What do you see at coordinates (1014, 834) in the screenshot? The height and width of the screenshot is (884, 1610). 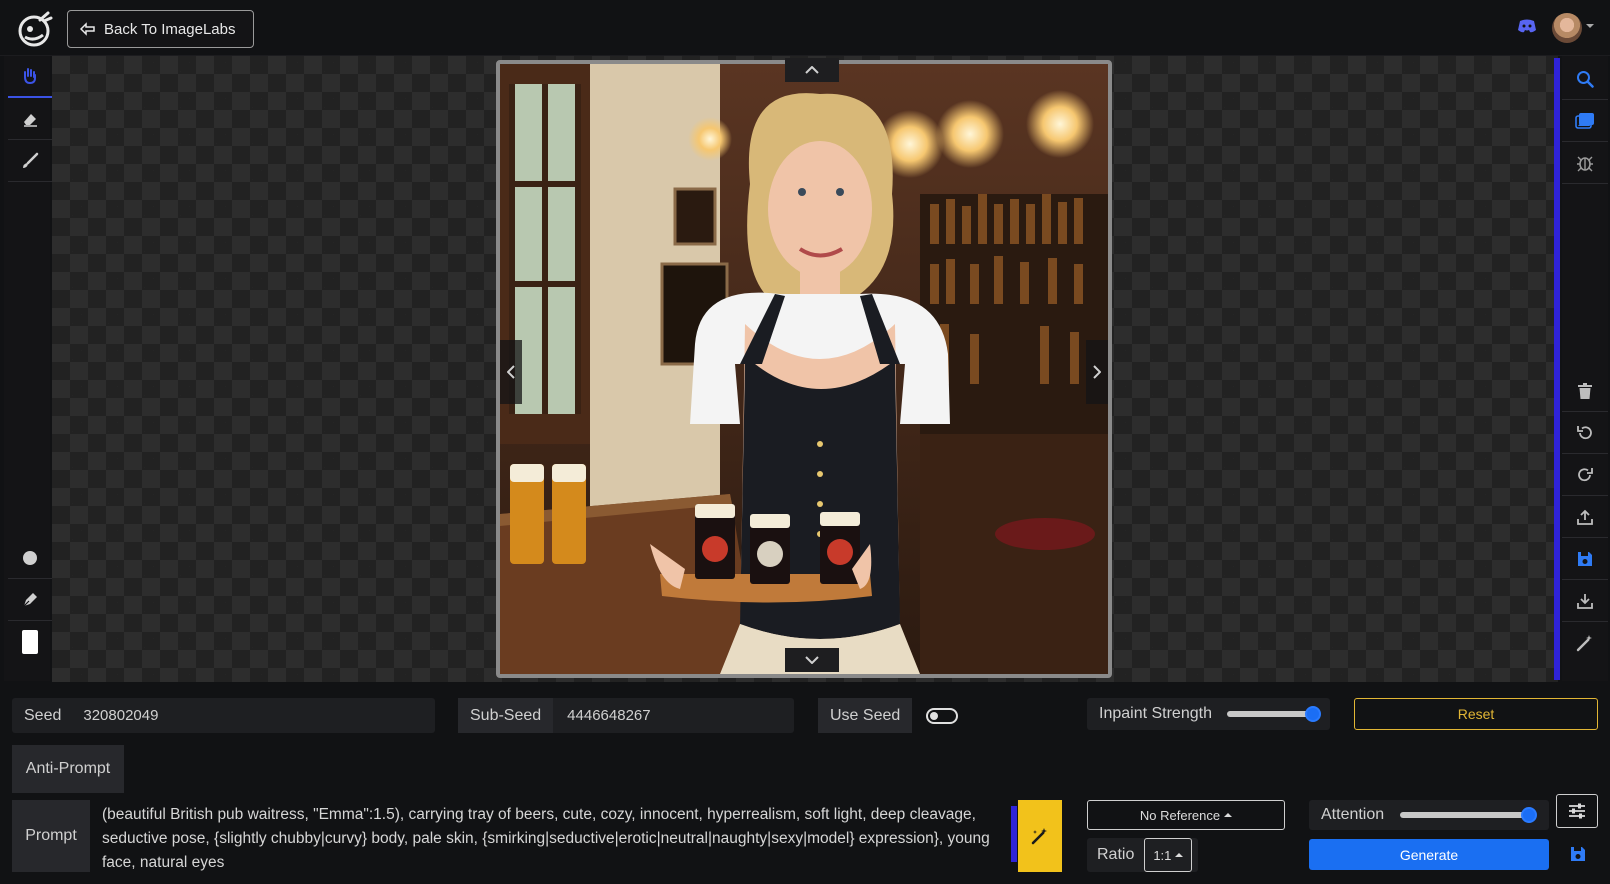 I see `magic-accent-bar` at bounding box center [1014, 834].